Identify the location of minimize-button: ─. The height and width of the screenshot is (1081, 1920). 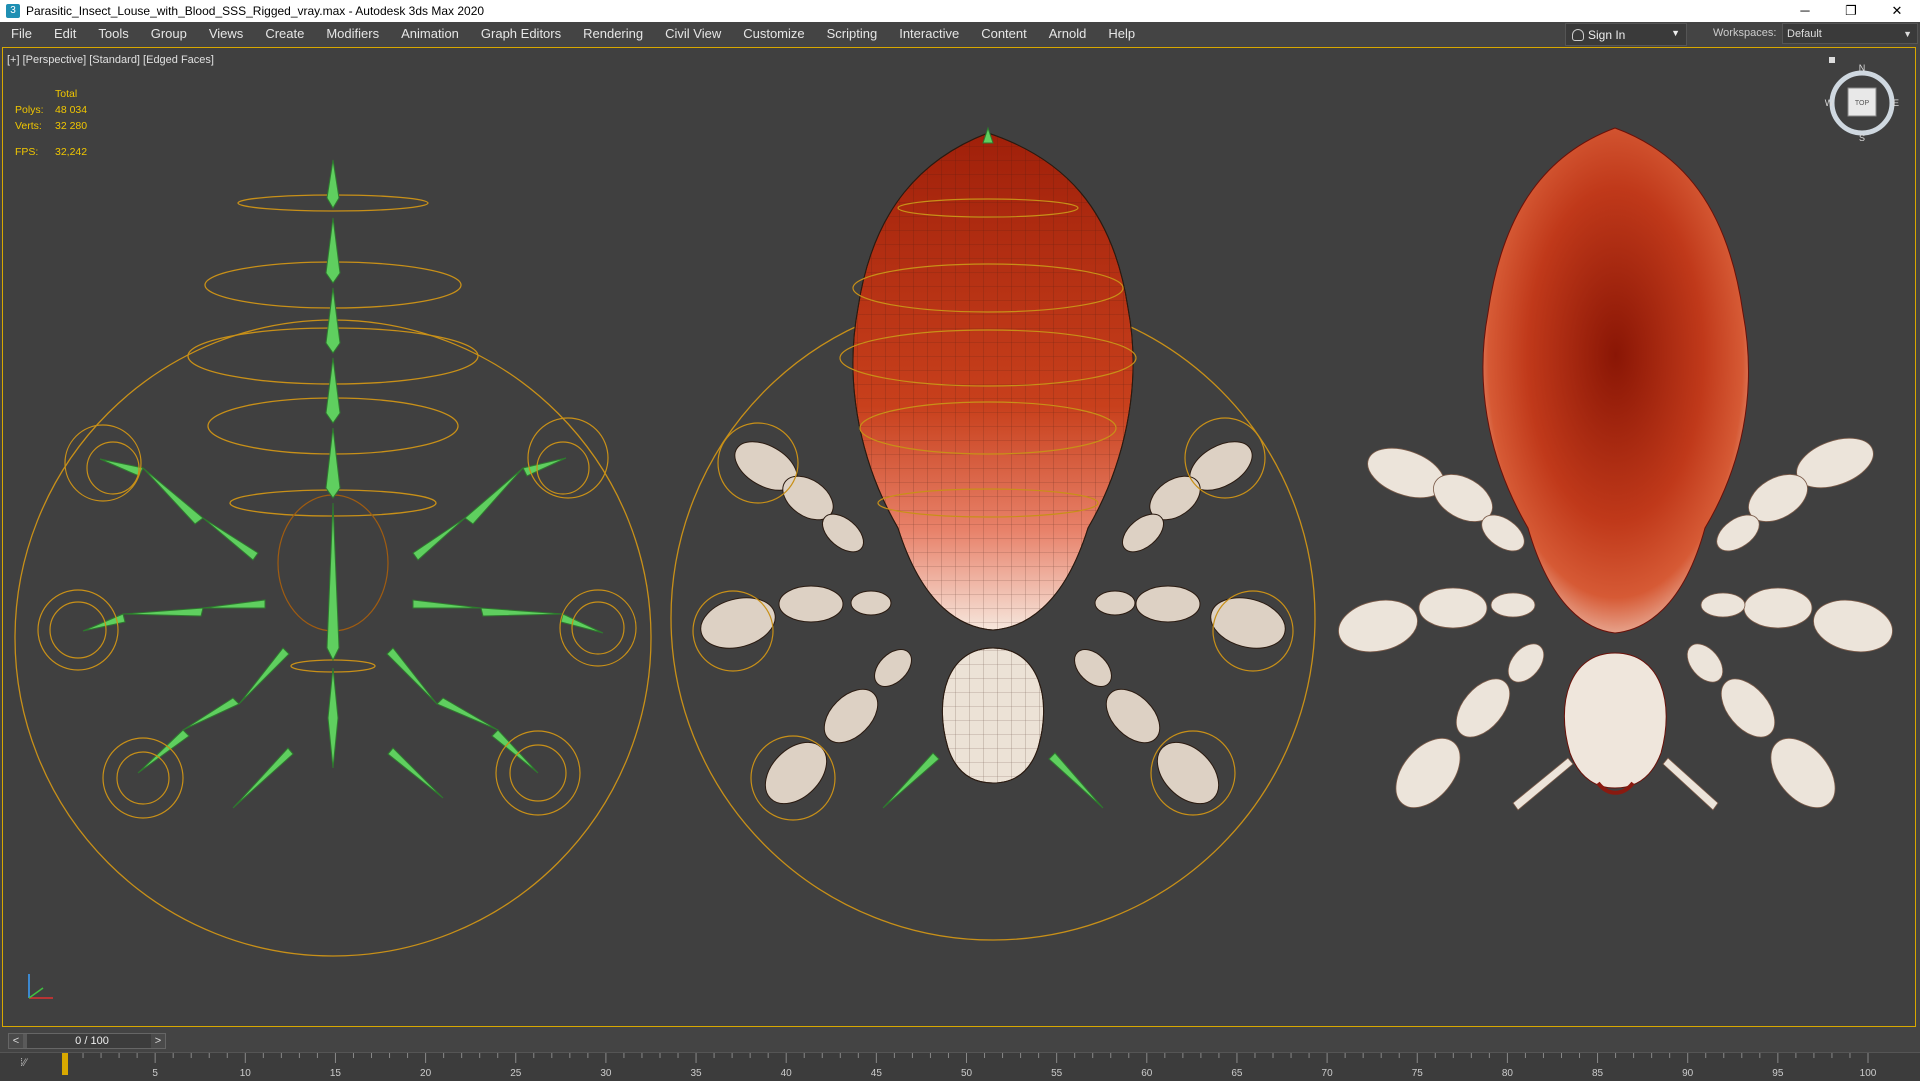
(1805, 11).